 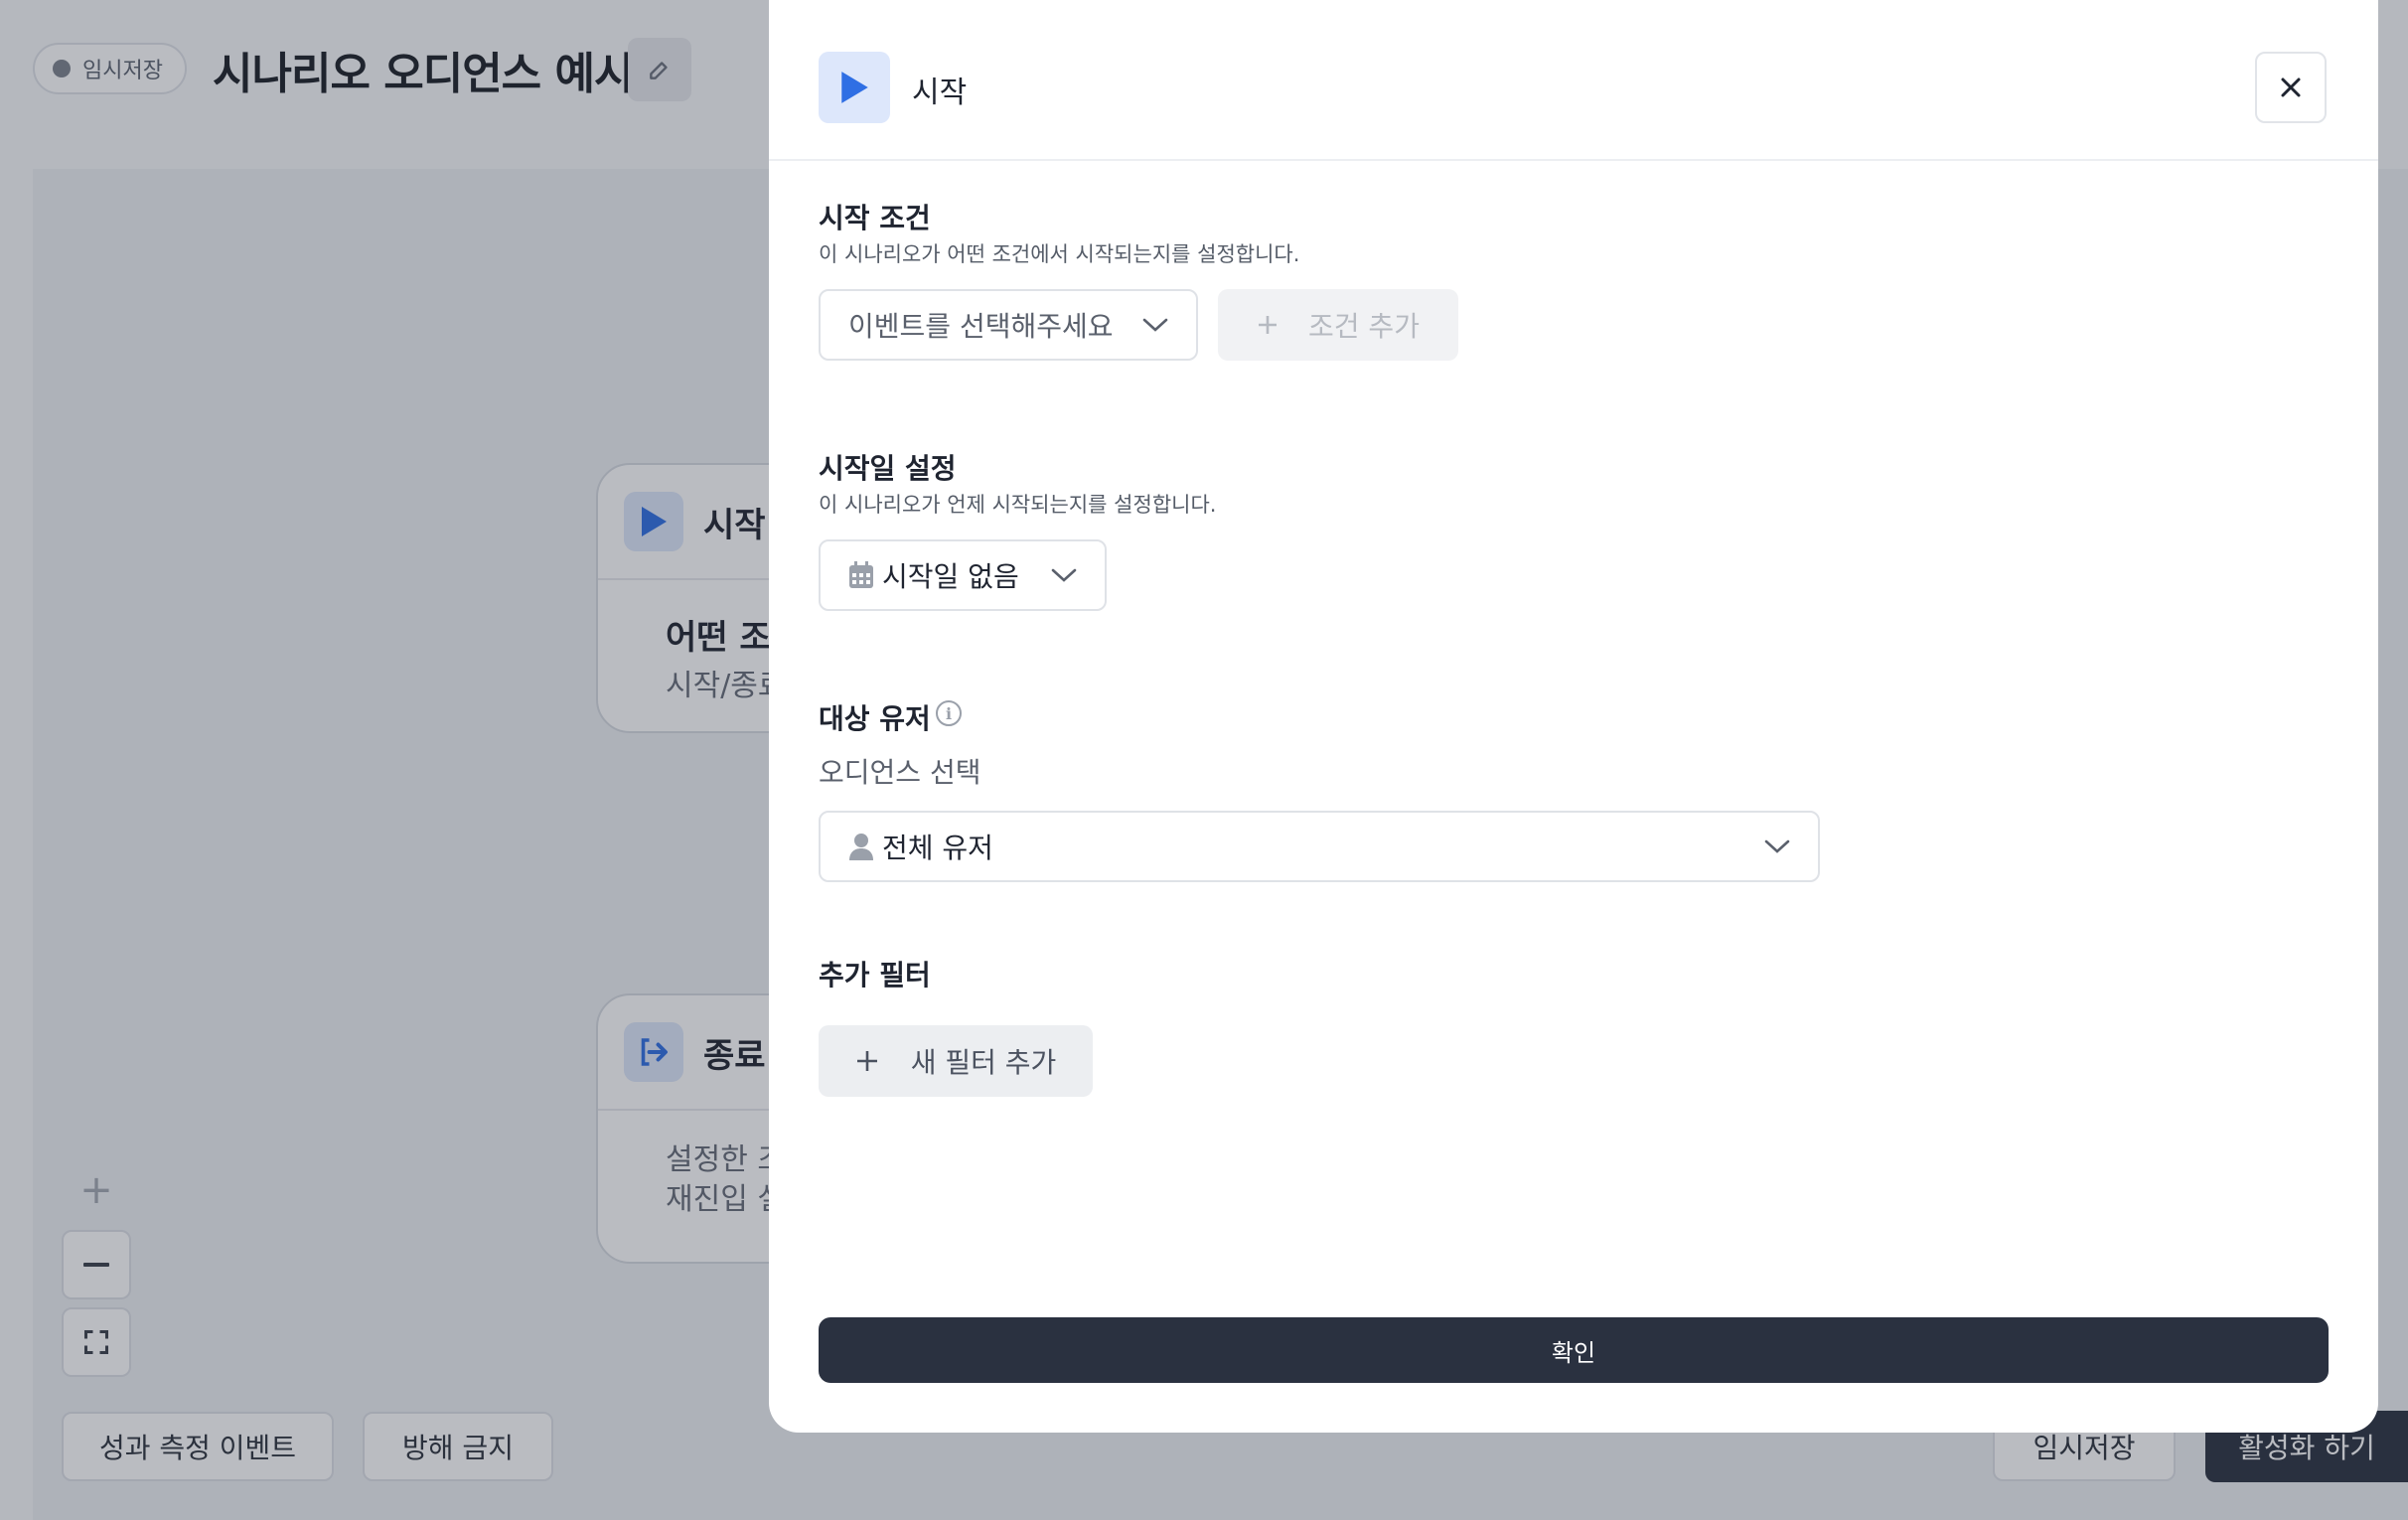 What do you see at coordinates (981, 326) in the screenshot?
I see `event-select-placeholder: 이벤트를 선택해주세요` at bounding box center [981, 326].